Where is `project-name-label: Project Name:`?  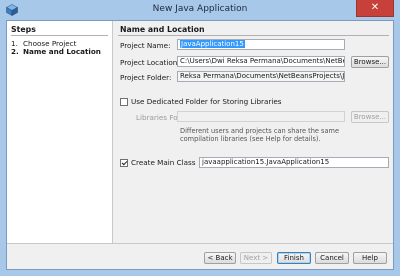
project-name-label: Project Name: is located at coordinates (145, 45).